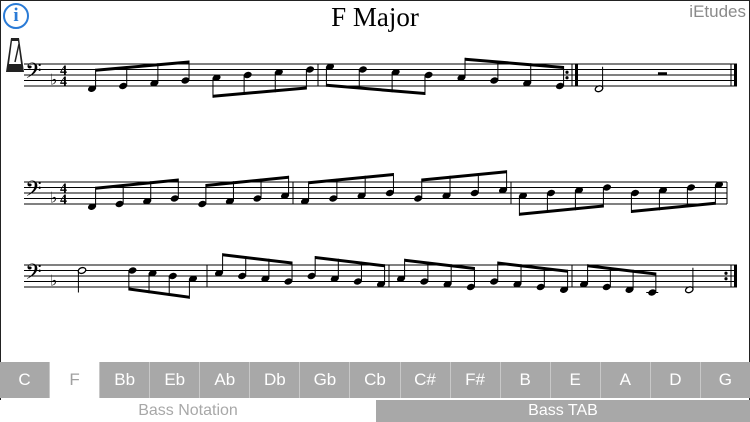  Describe the element at coordinates (75, 380) in the screenshot. I see `key-f: F` at that location.